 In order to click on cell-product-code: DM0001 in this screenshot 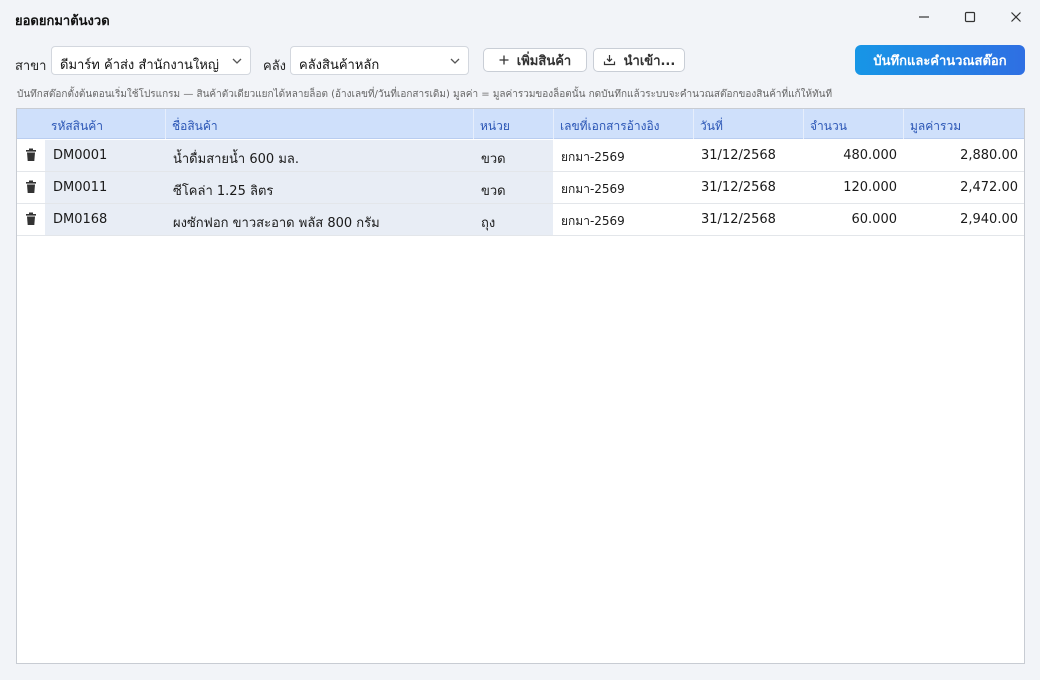, I will do `click(105, 155)`.